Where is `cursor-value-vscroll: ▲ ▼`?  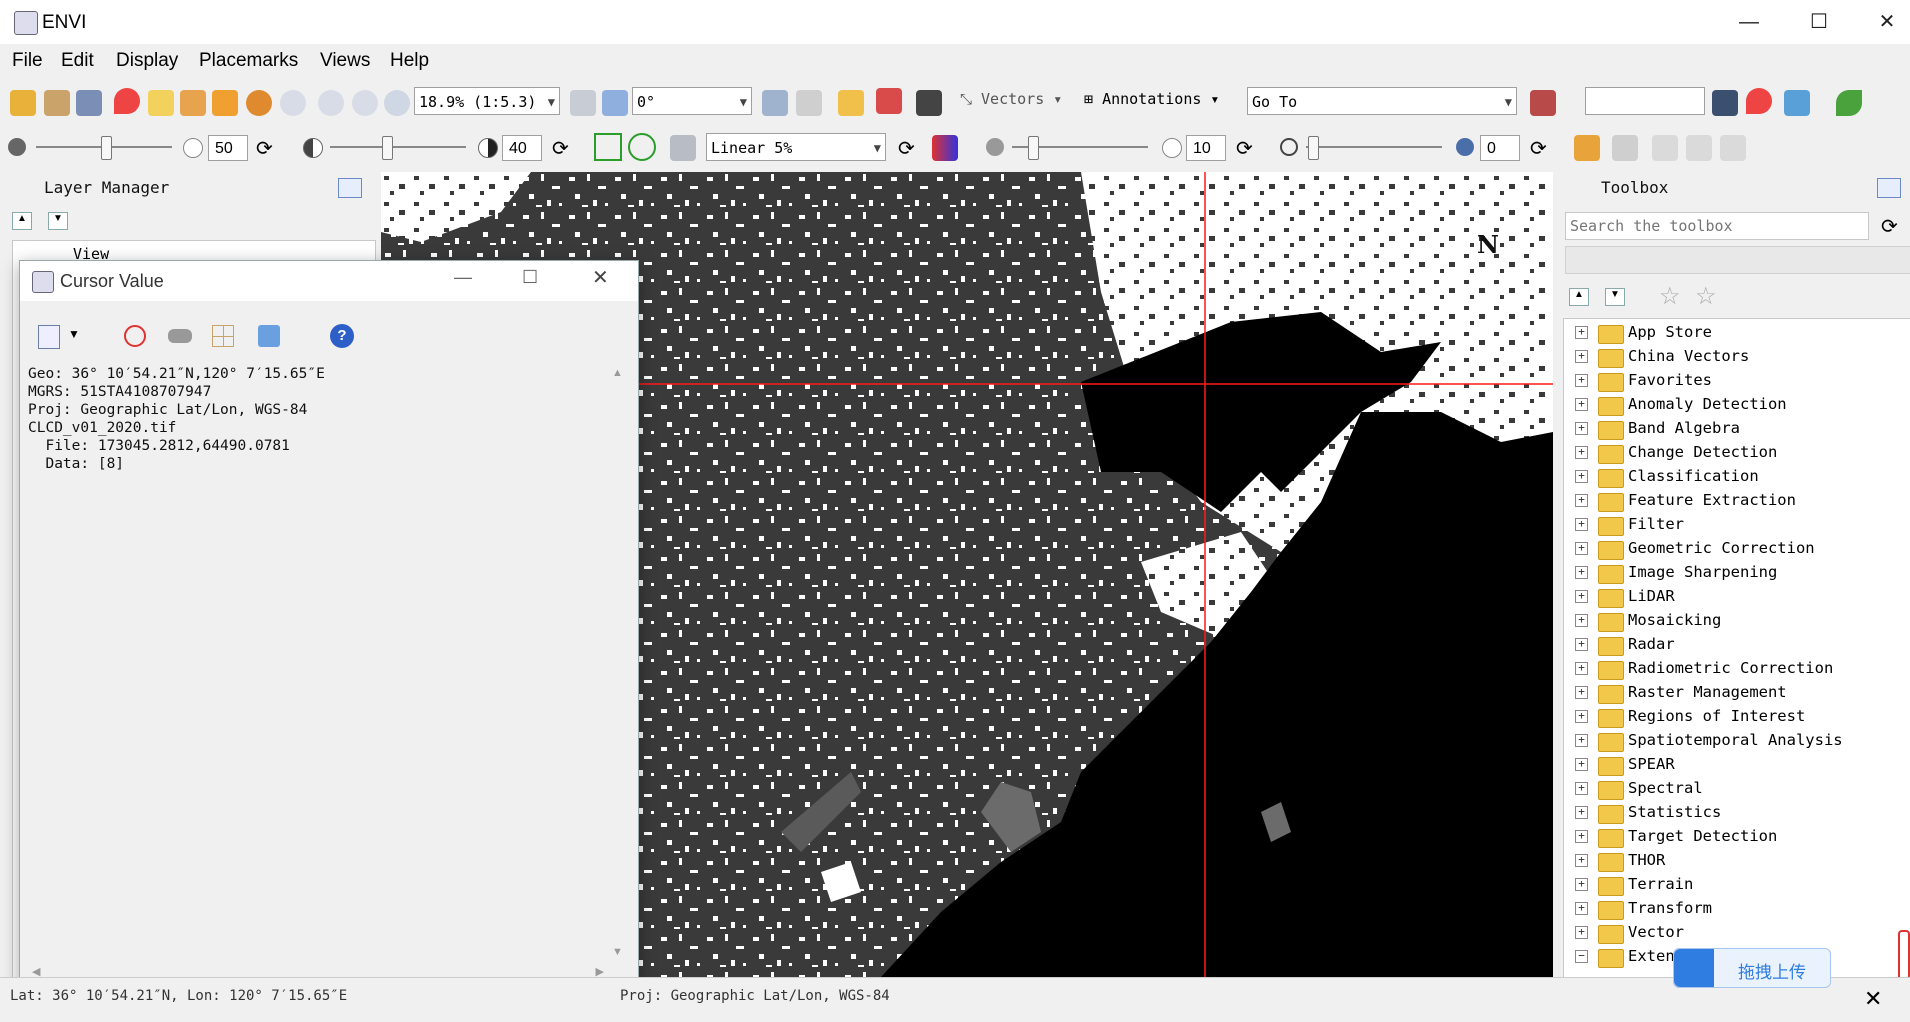 cursor-value-vscroll: ▲ ▼ is located at coordinates (618, 662).